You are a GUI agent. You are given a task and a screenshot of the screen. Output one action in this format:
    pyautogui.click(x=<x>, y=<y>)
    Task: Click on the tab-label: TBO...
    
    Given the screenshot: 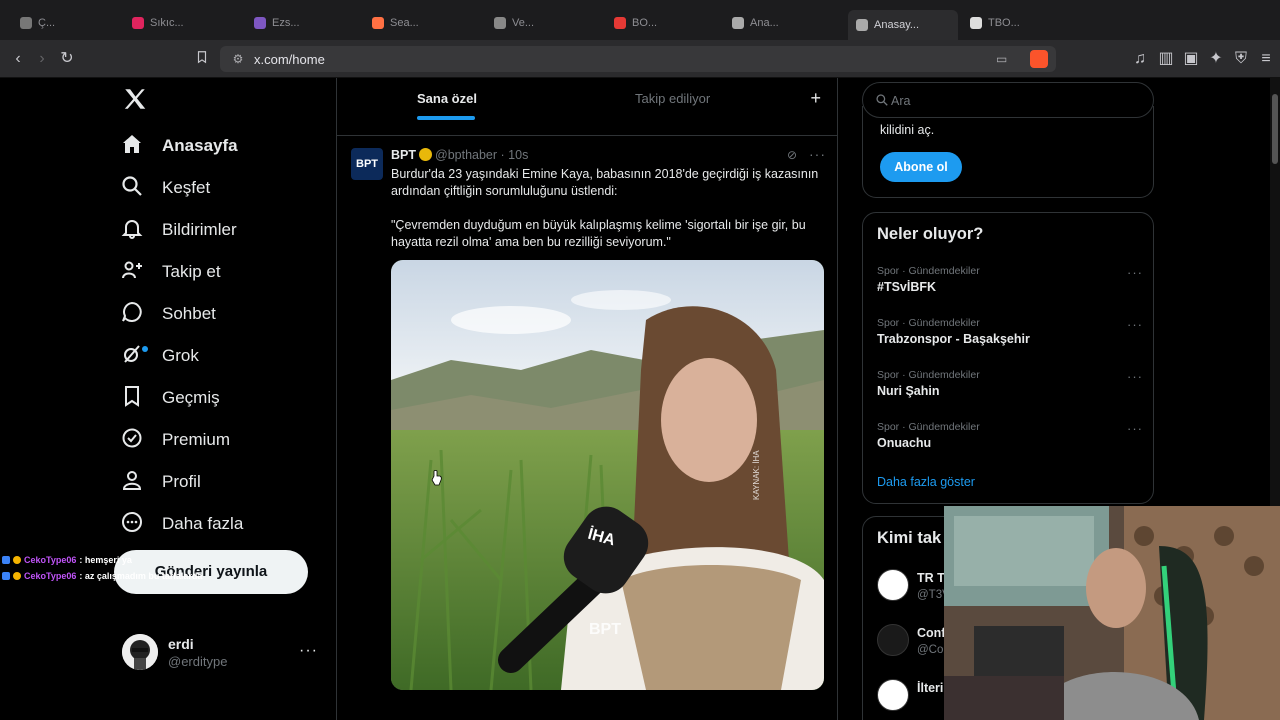 What is the action you would take?
    pyautogui.click(x=1004, y=23)
    